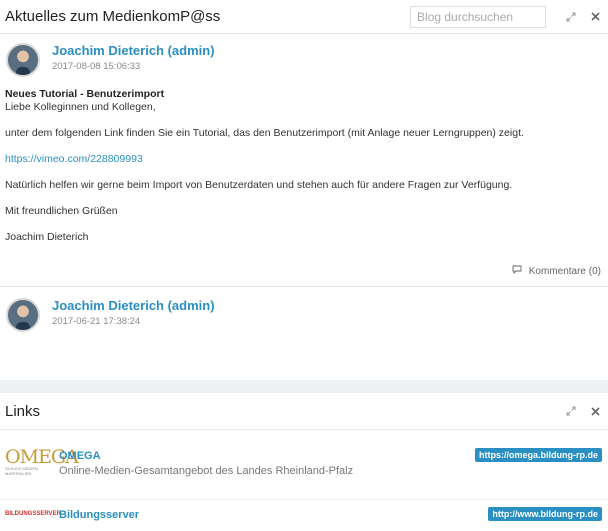 This screenshot has height=531, width=608. Describe the element at coordinates (304, 271) in the screenshot. I see `comments-row: Kommentare (0)` at that location.